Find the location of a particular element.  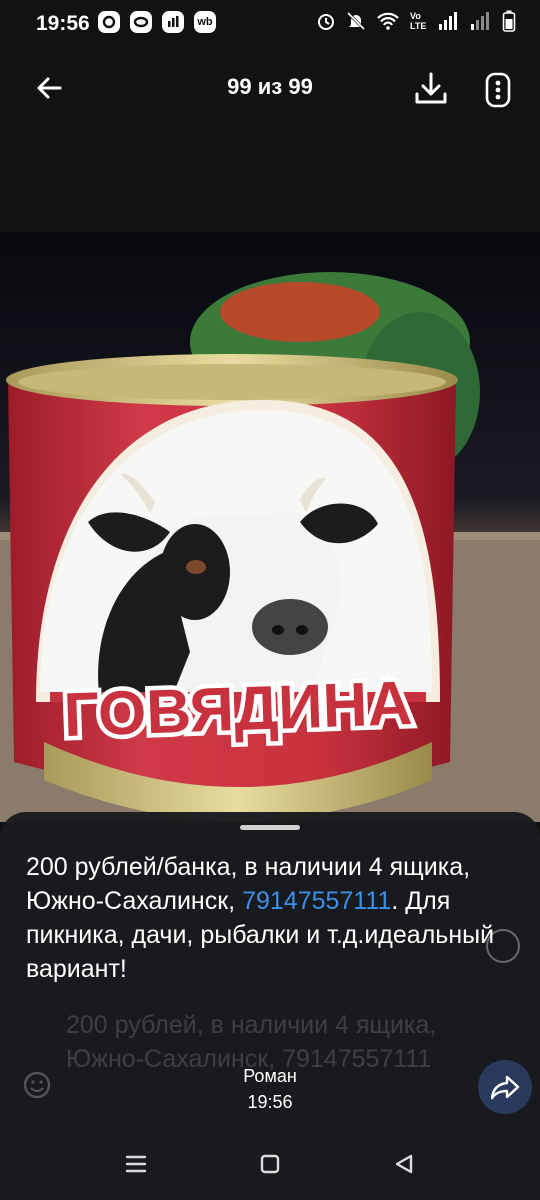

volte-badge: Vo LTE is located at coordinates (418, 21).